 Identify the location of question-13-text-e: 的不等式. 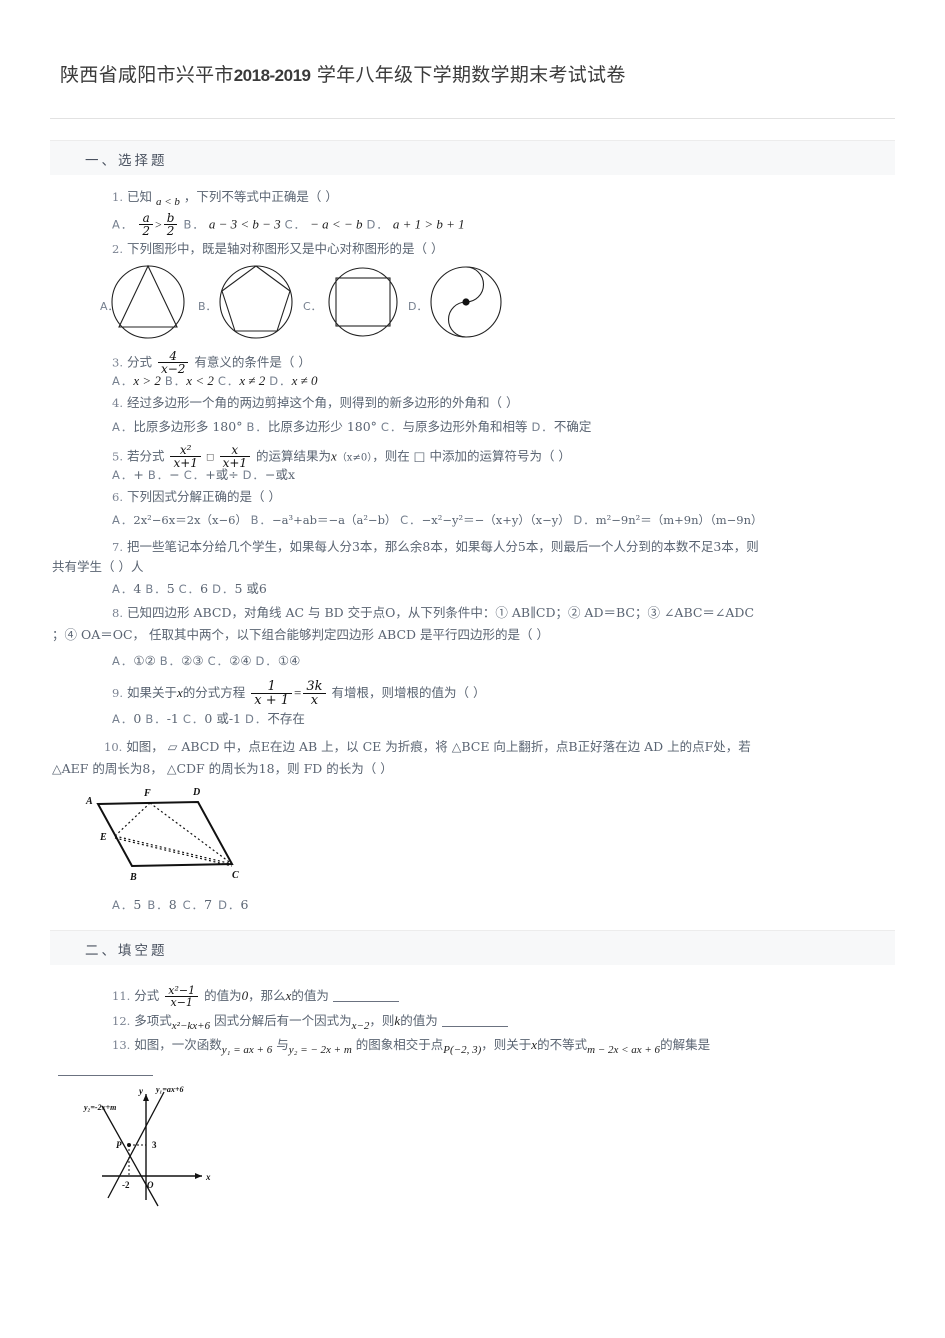
(562, 1044).